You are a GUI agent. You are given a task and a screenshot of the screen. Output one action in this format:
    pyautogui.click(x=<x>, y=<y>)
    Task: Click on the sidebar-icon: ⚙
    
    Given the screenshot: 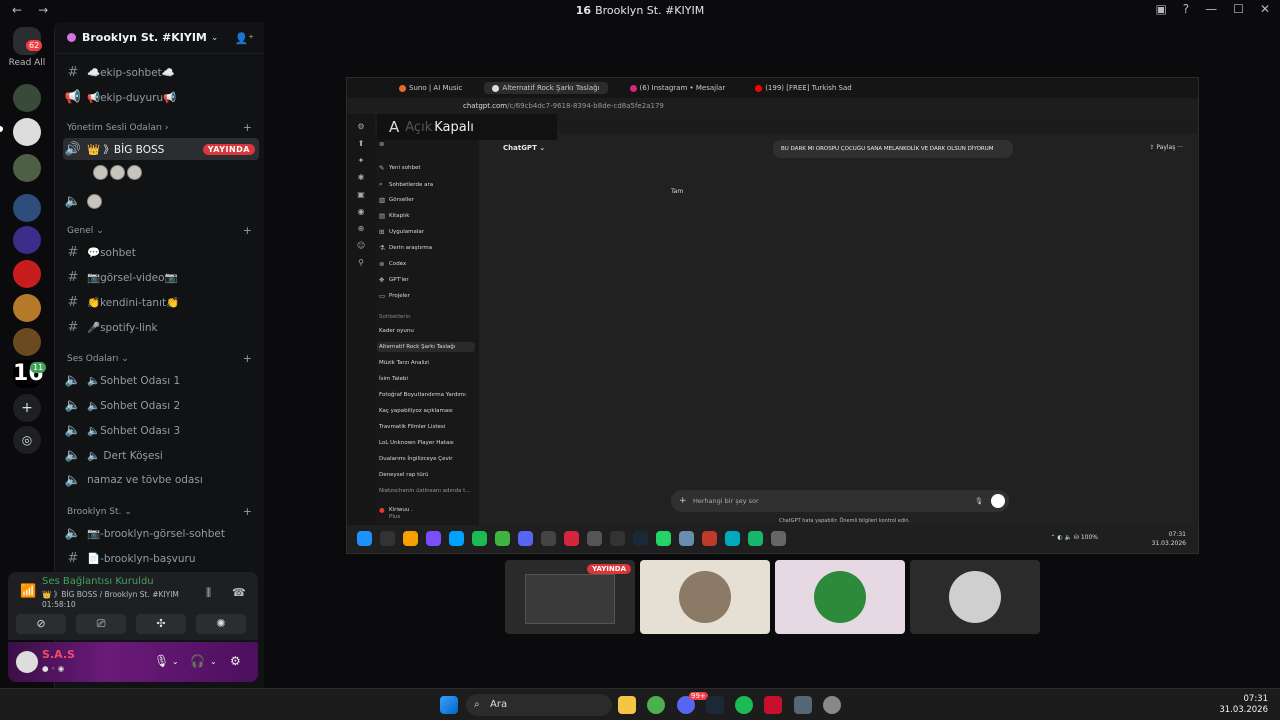 What is the action you would take?
    pyautogui.click(x=361, y=126)
    